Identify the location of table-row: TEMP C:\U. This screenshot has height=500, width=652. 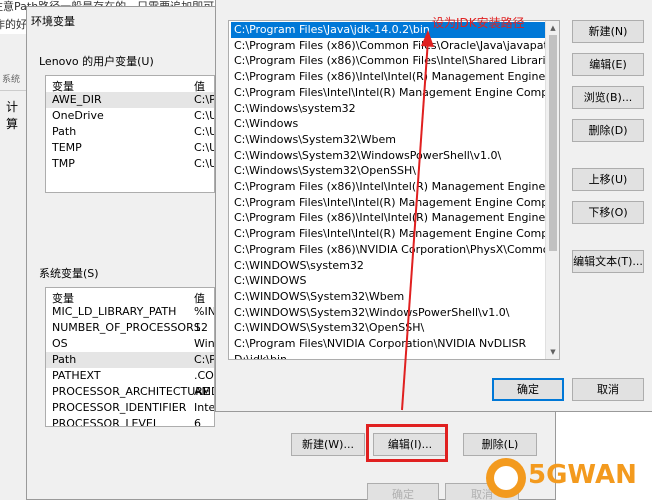
(130, 148).